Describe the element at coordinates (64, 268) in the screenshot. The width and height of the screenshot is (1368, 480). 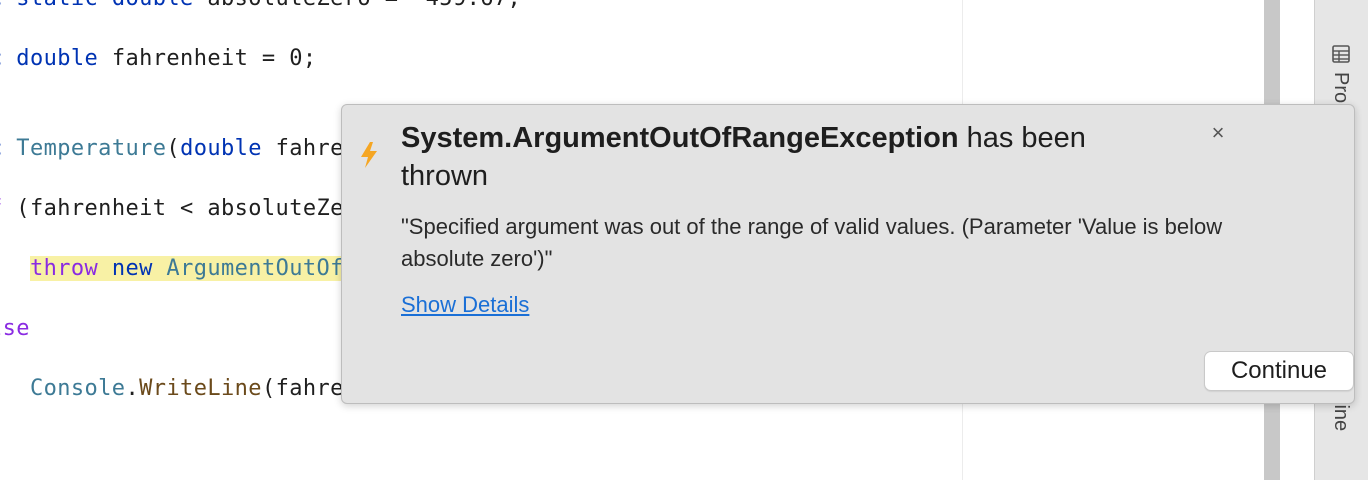
I see `code-token: throw` at that location.